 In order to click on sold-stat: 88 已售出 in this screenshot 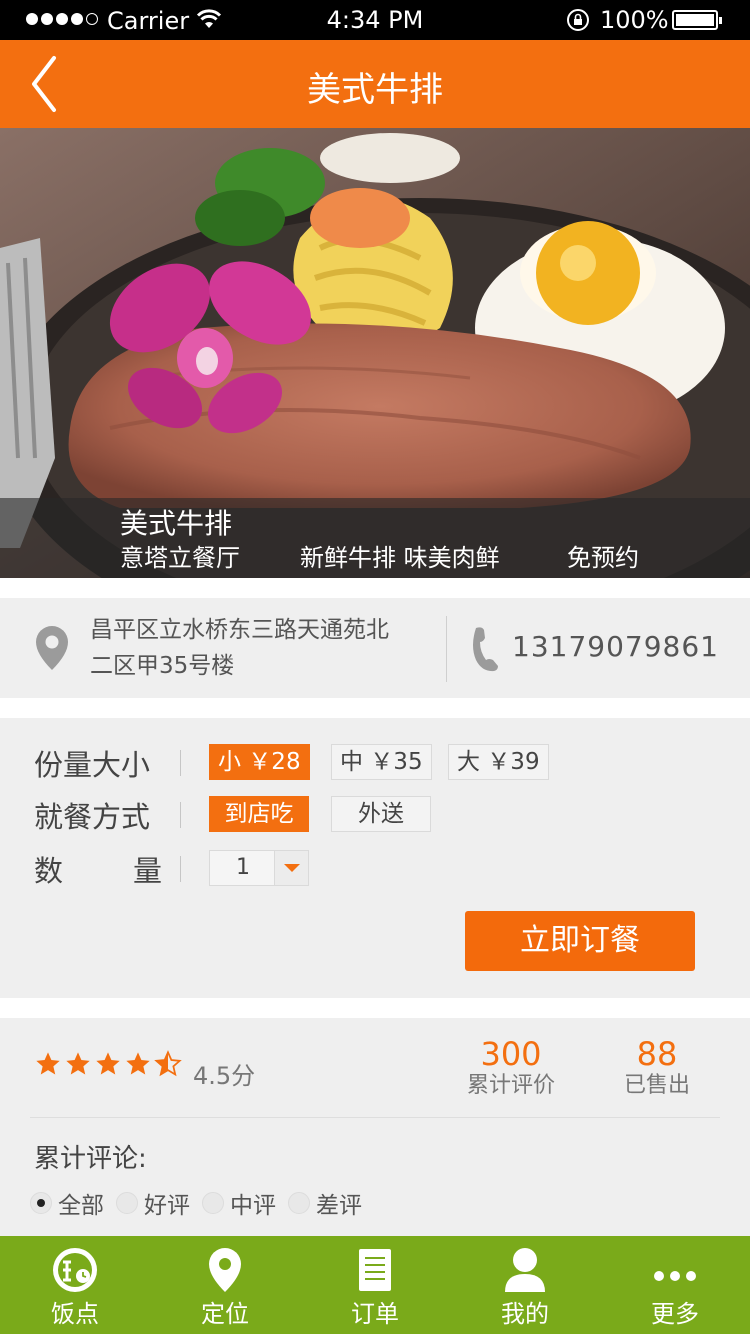, I will do `click(657, 1068)`.